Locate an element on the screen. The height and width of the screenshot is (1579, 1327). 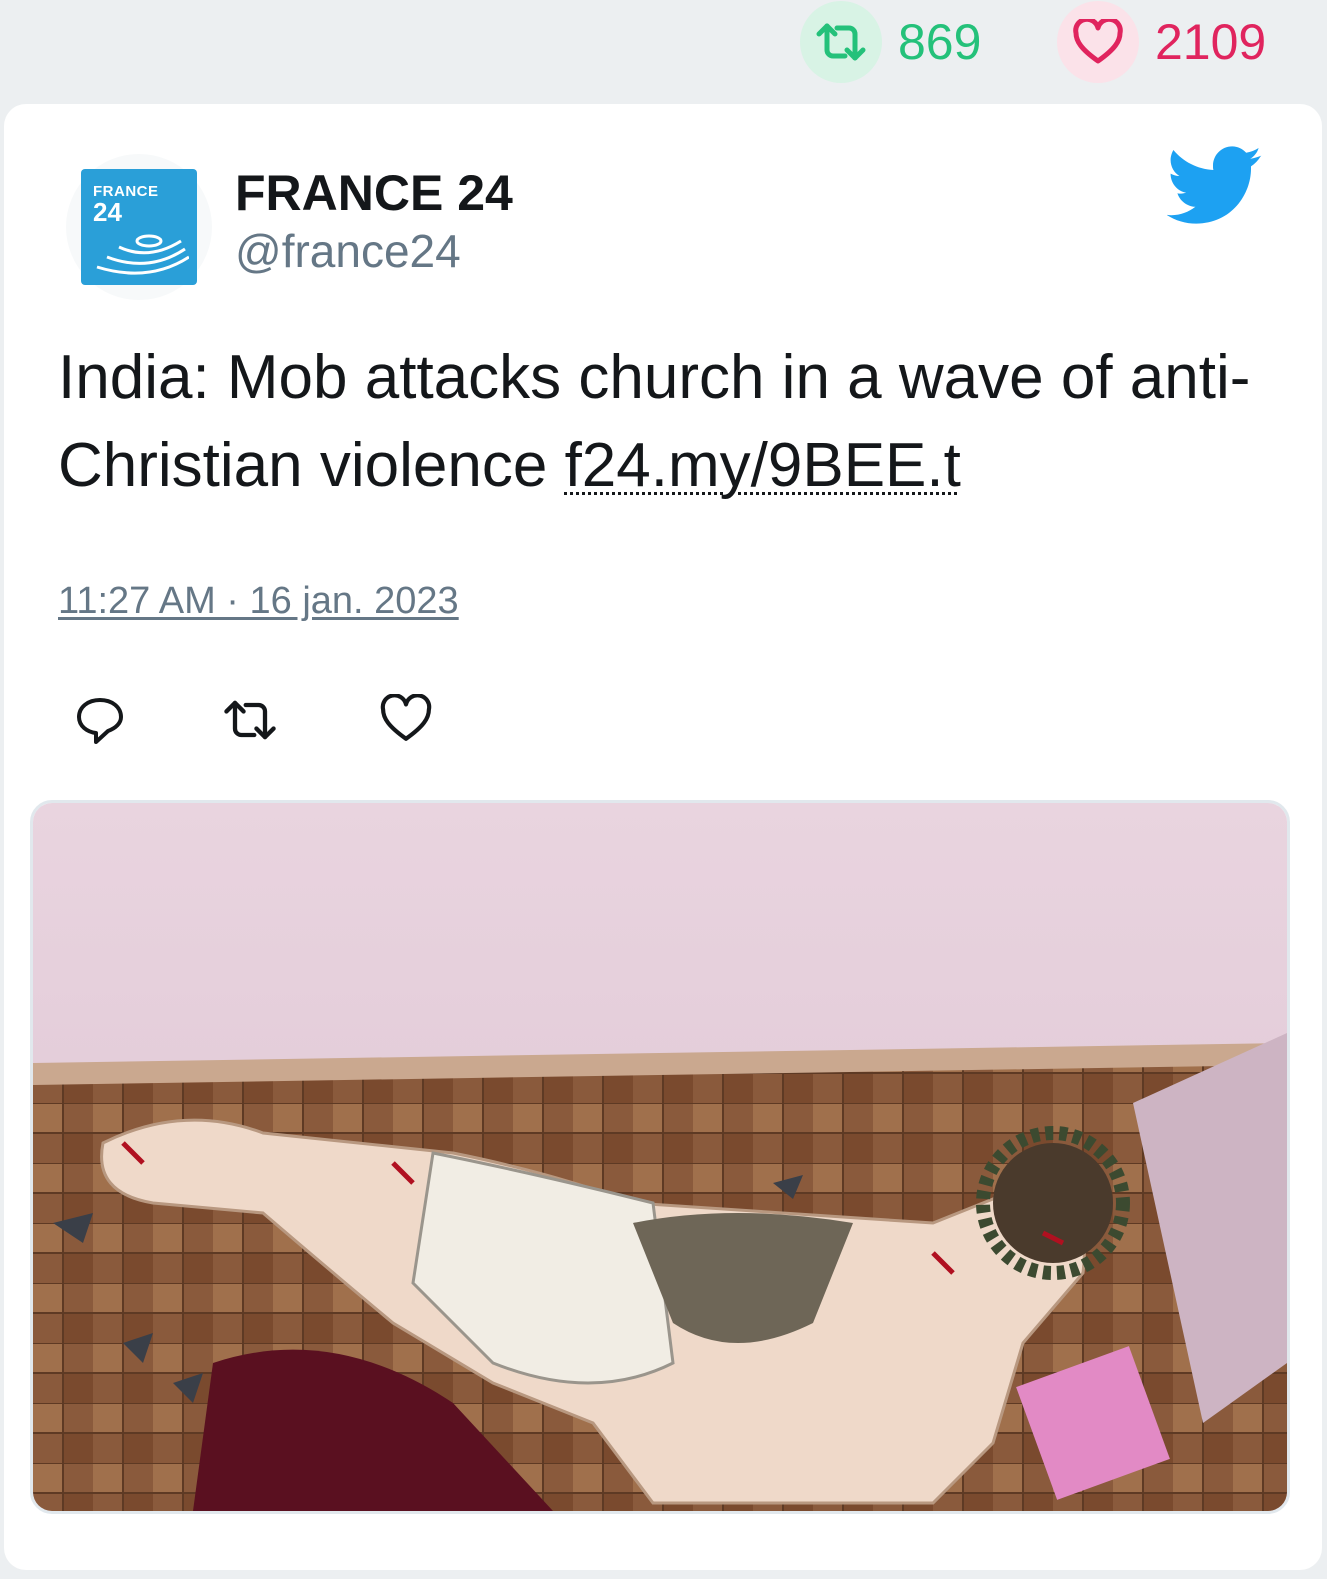
retweet-button is located at coordinates (250, 722).